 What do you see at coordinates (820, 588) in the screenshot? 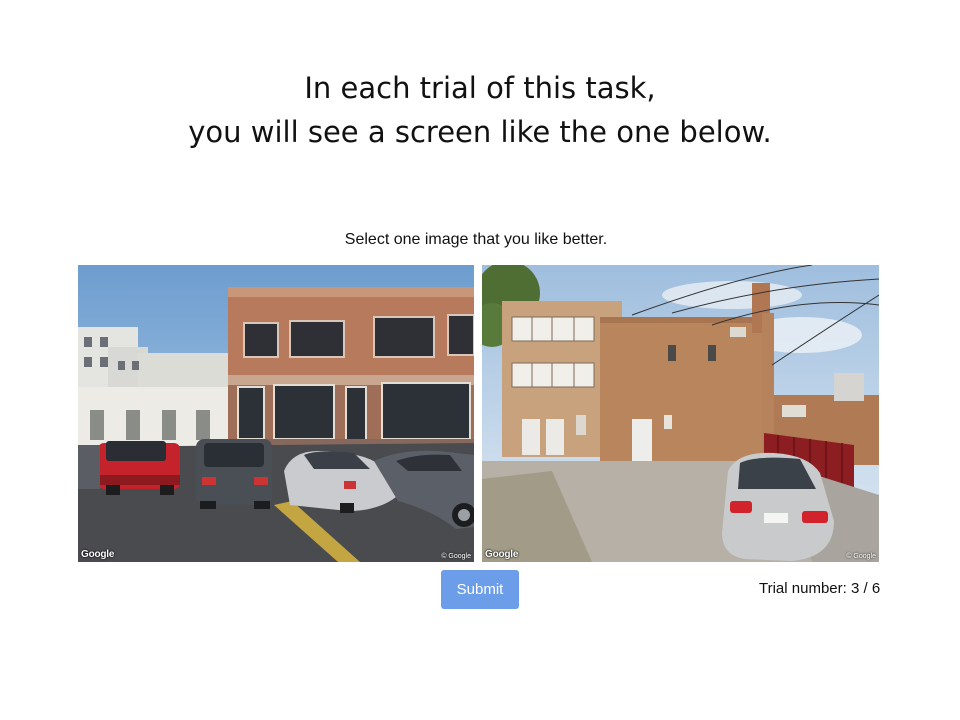
I see `trial-counter: Trial number: 3 / 6` at bounding box center [820, 588].